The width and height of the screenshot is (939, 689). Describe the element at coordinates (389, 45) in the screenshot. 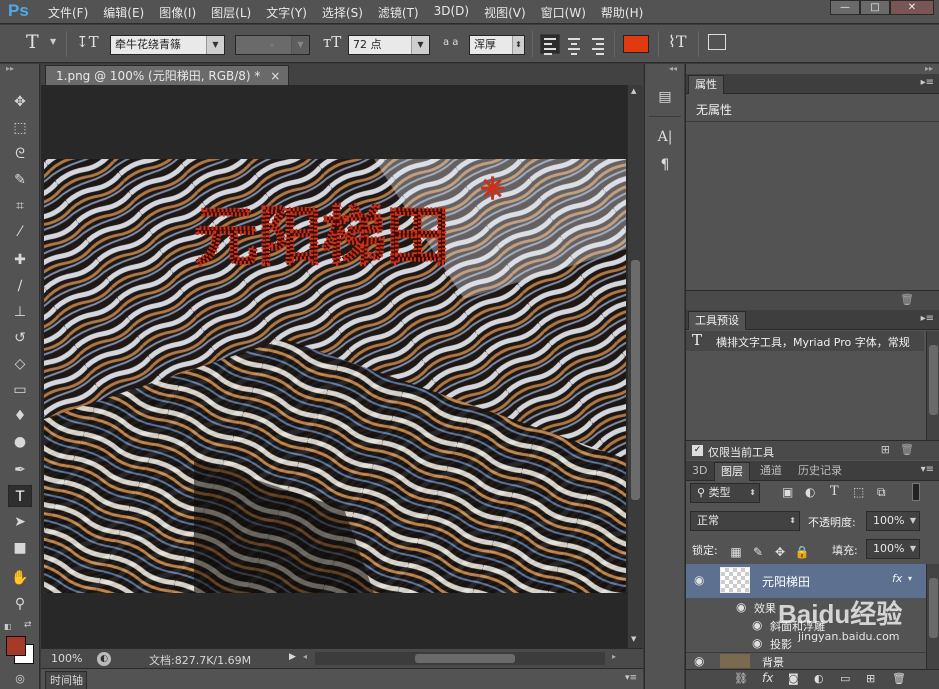

I see `font-size-select: 72 点 ▼` at that location.